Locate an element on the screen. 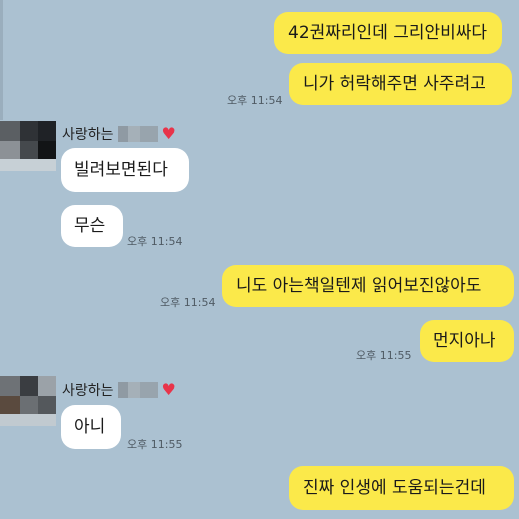  message-bubble-mine: 니가 허락해주면 사주려고 is located at coordinates (400, 84).